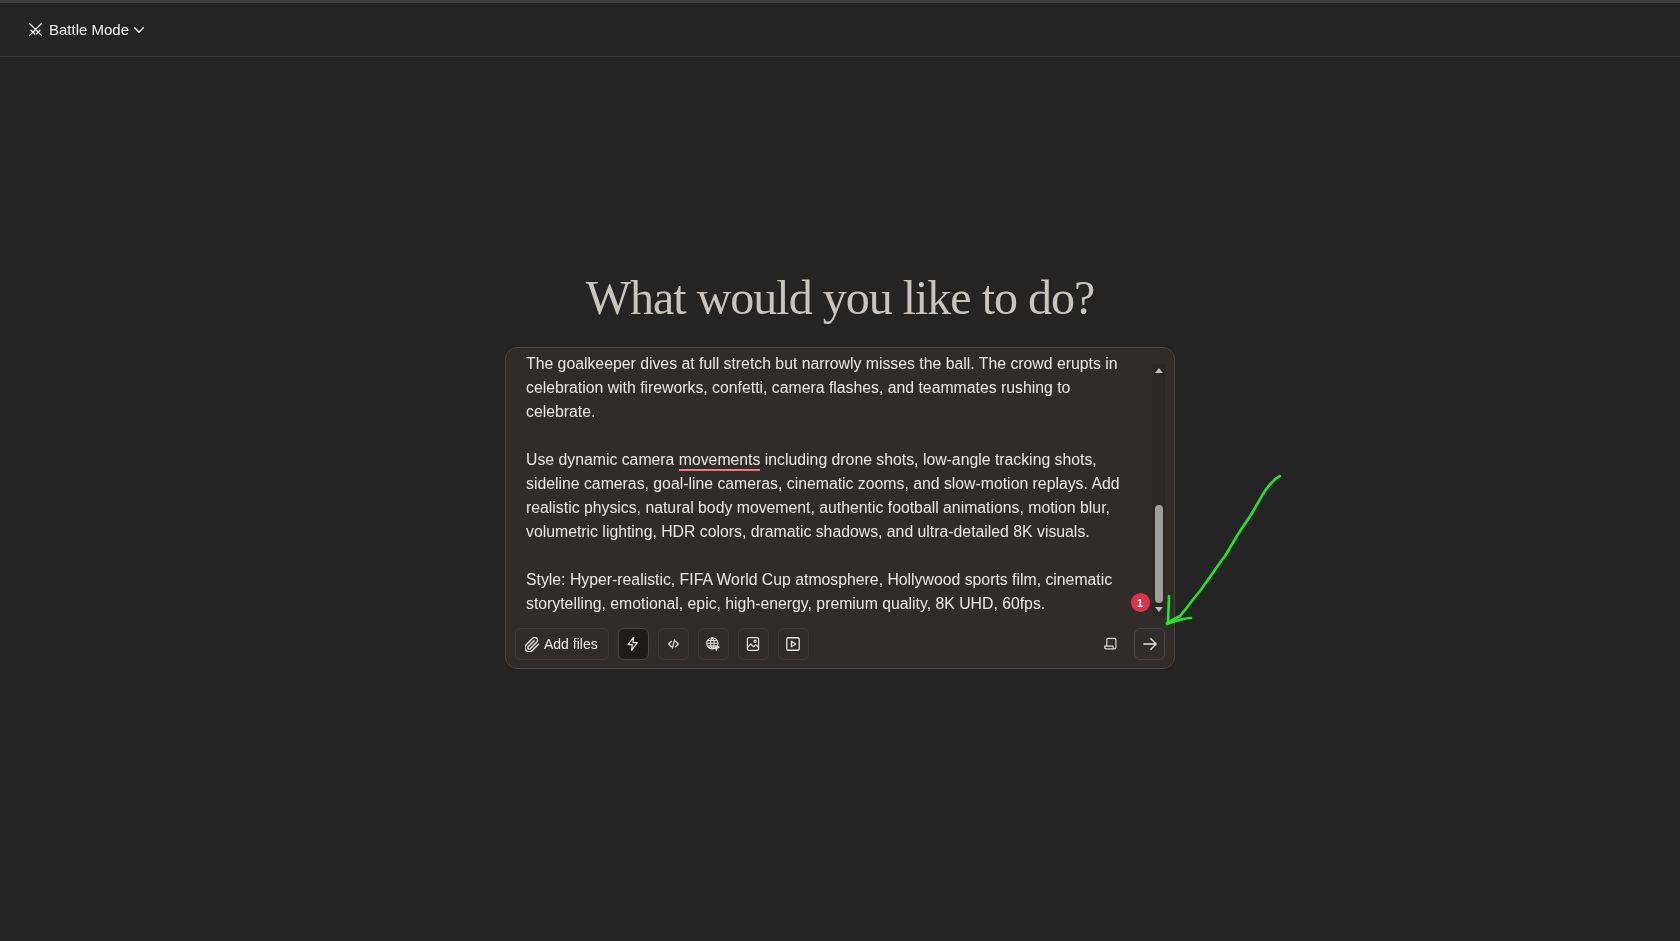 This screenshot has width=1680, height=941. Describe the element at coordinates (1158, 370) in the screenshot. I see `scroll-up-arrow-icon` at that location.